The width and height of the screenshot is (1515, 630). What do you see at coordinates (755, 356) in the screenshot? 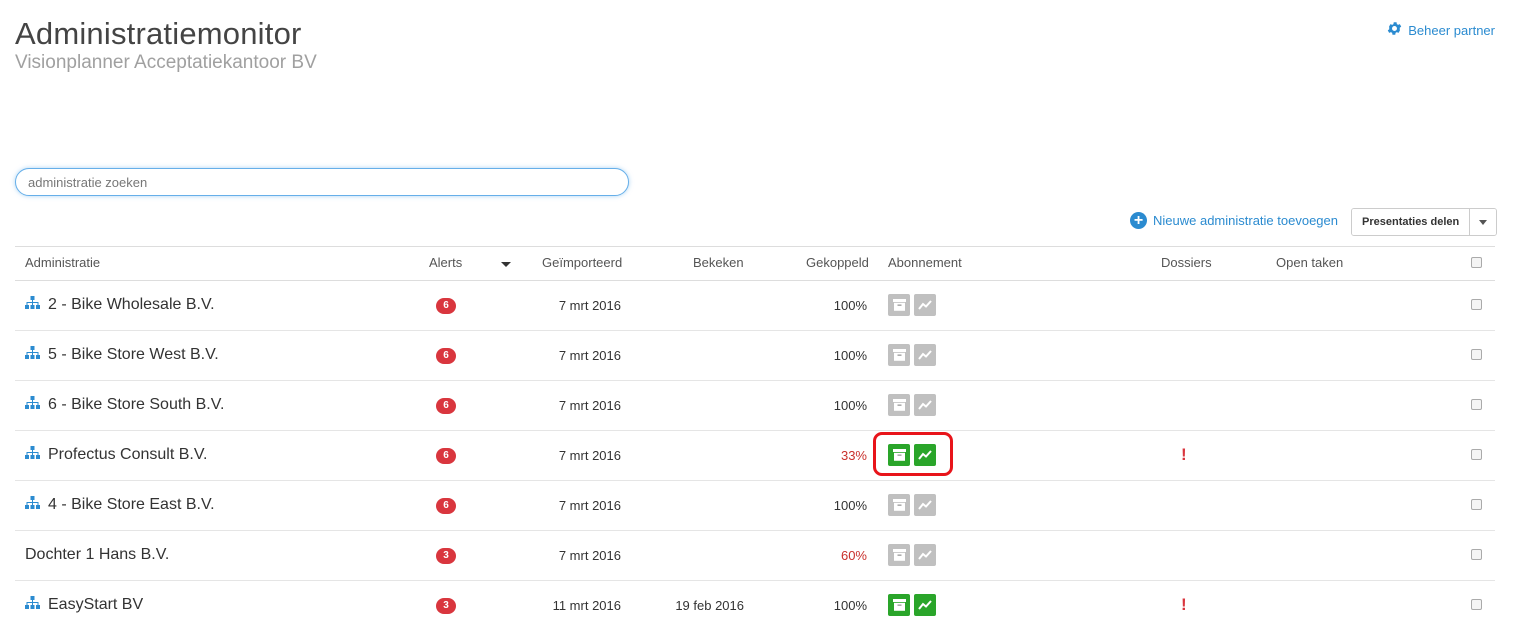
I see `table-row: 5 - Bike Store West B.V. 6 7 mrt 2016 100%` at bounding box center [755, 356].